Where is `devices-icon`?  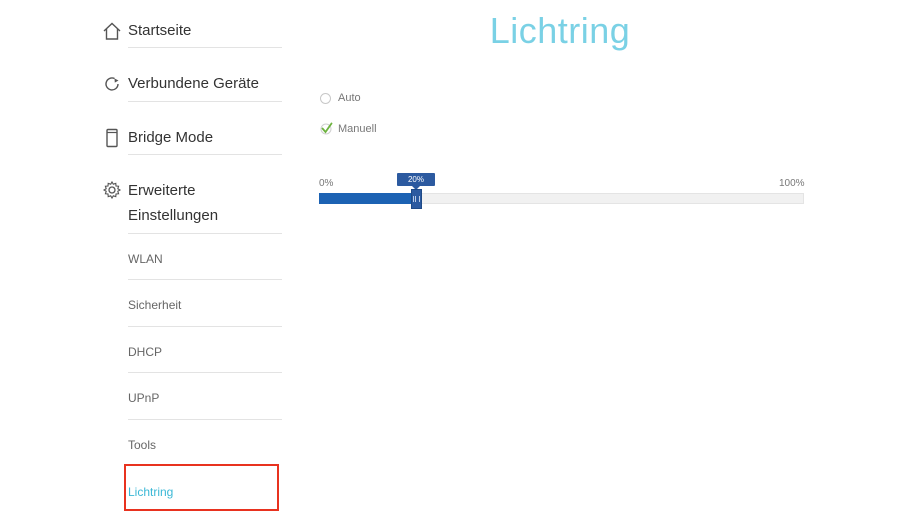 devices-icon is located at coordinates (112, 84).